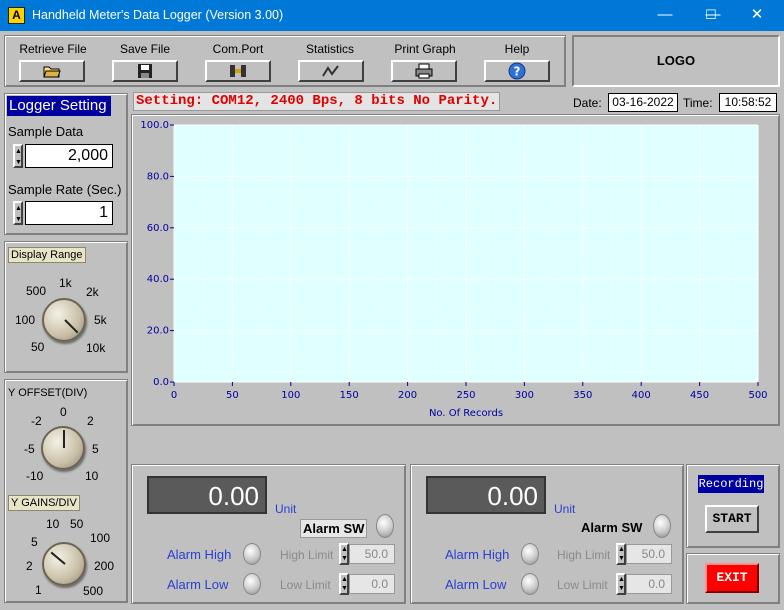  Describe the element at coordinates (69, 156) in the screenshot. I see `sample-data-field: 2,000` at that location.